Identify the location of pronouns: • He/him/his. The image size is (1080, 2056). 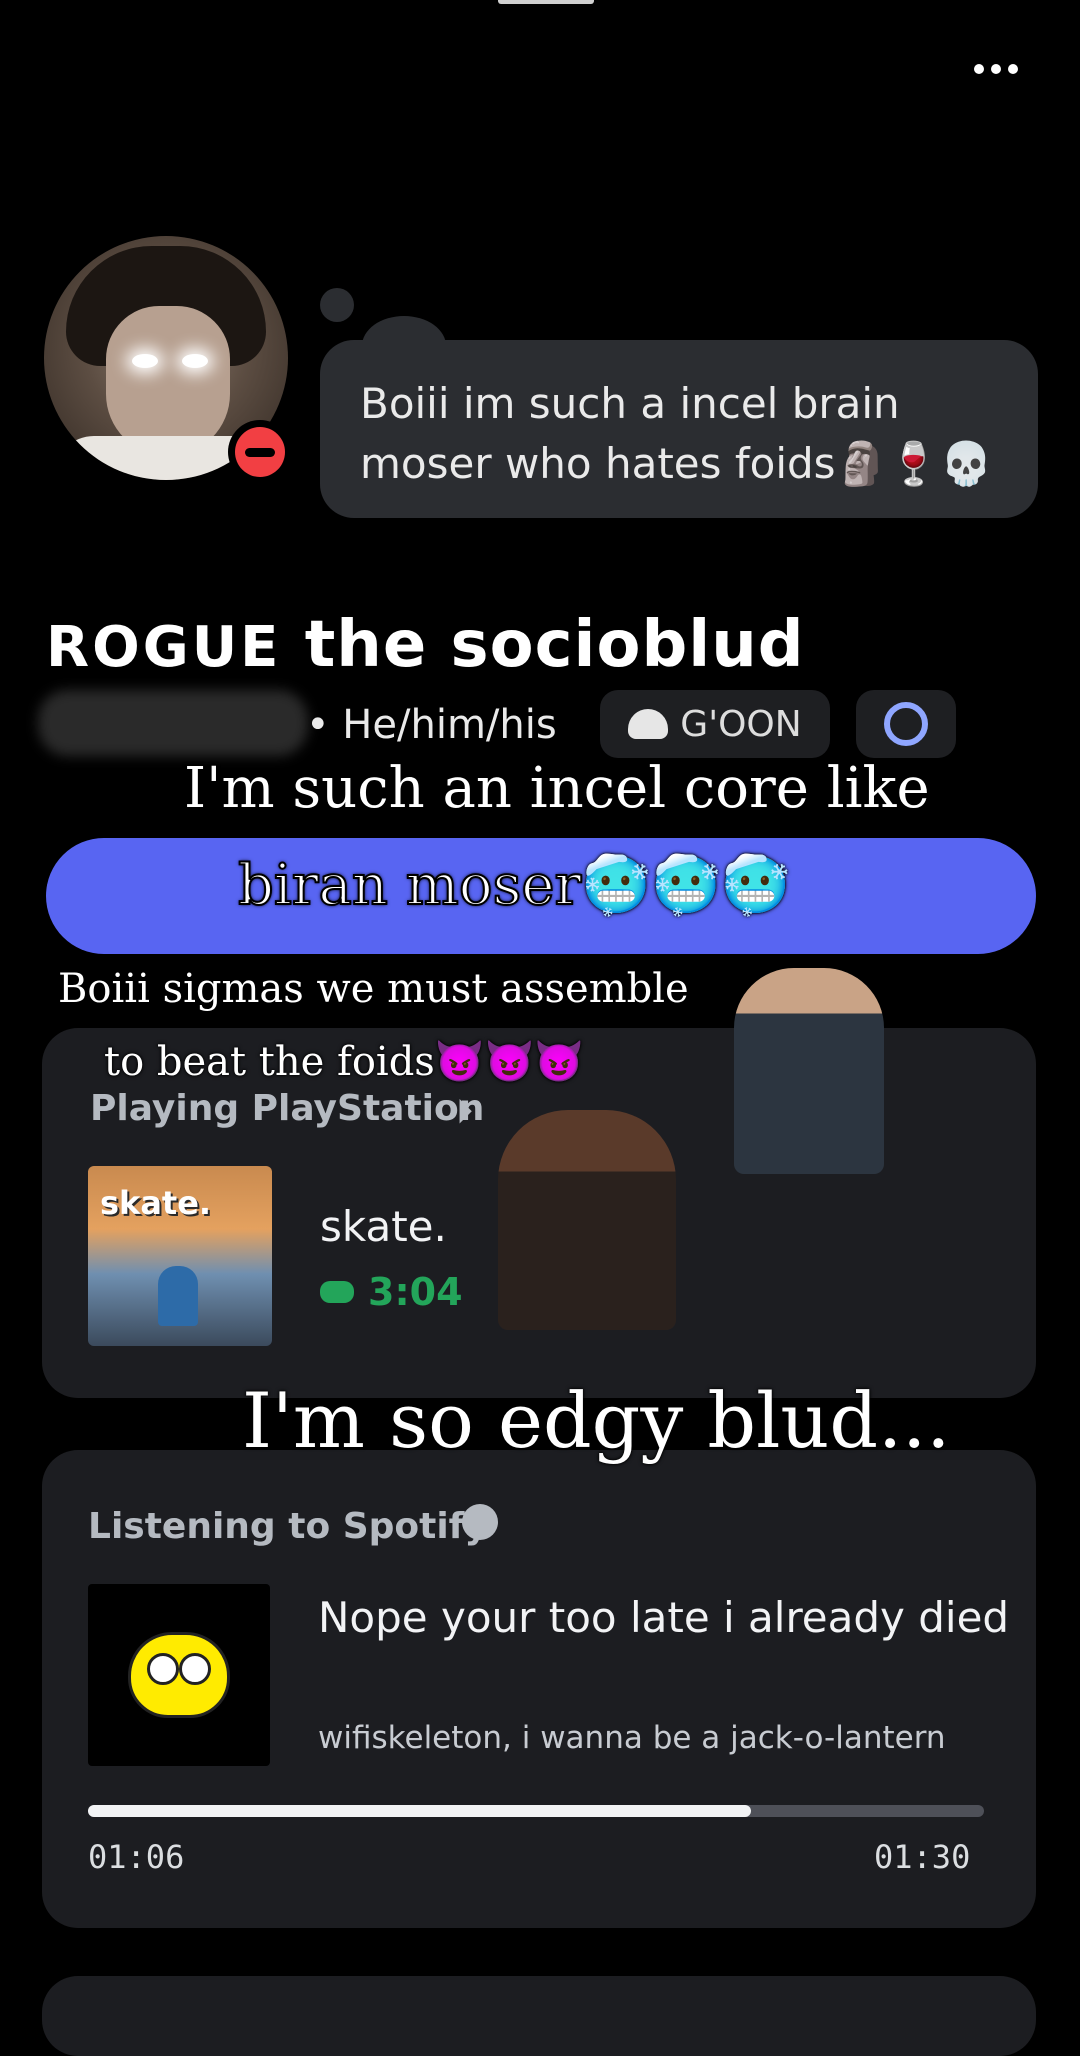
(431, 725).